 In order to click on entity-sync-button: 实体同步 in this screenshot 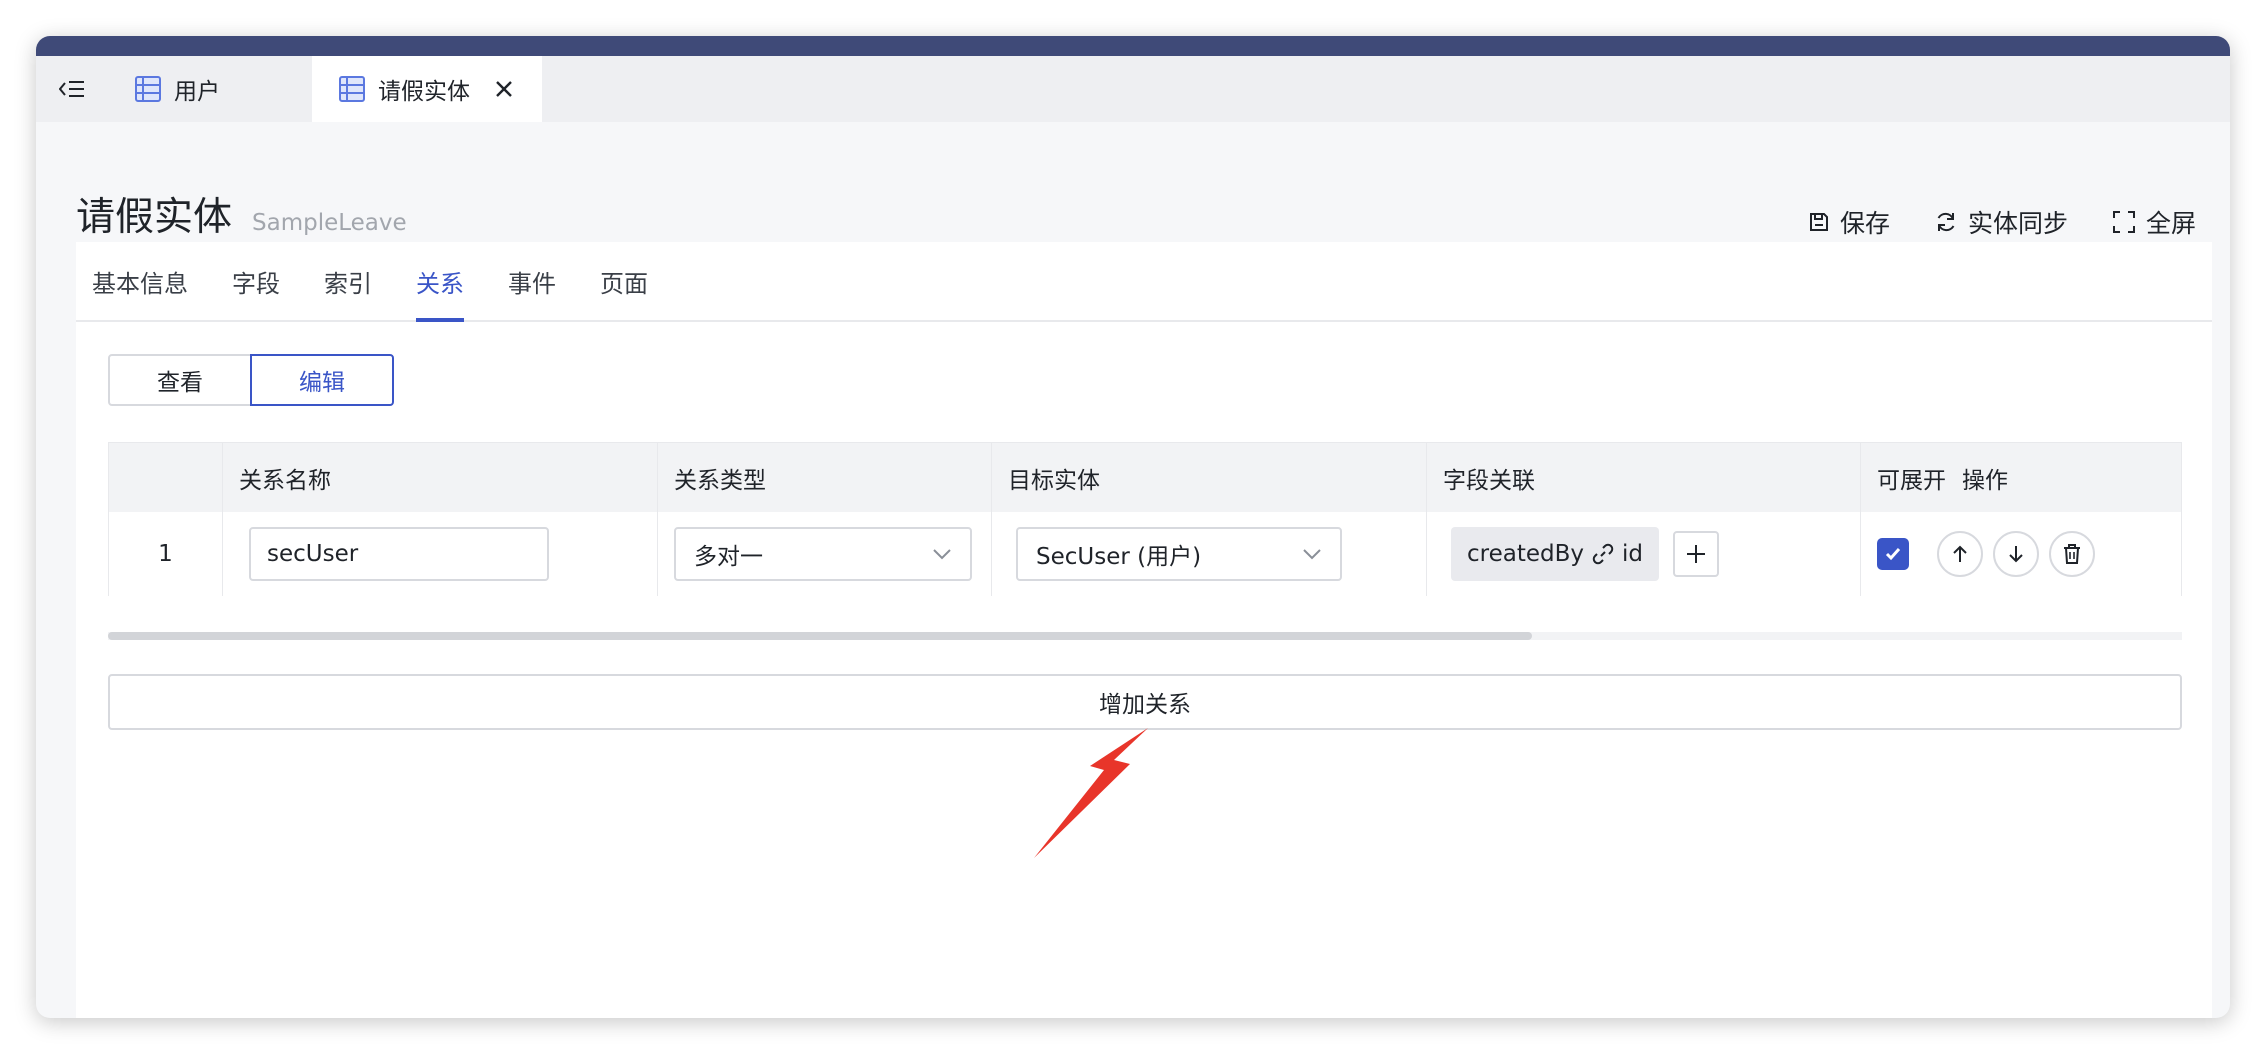, I will do `click(2001, 222)`.